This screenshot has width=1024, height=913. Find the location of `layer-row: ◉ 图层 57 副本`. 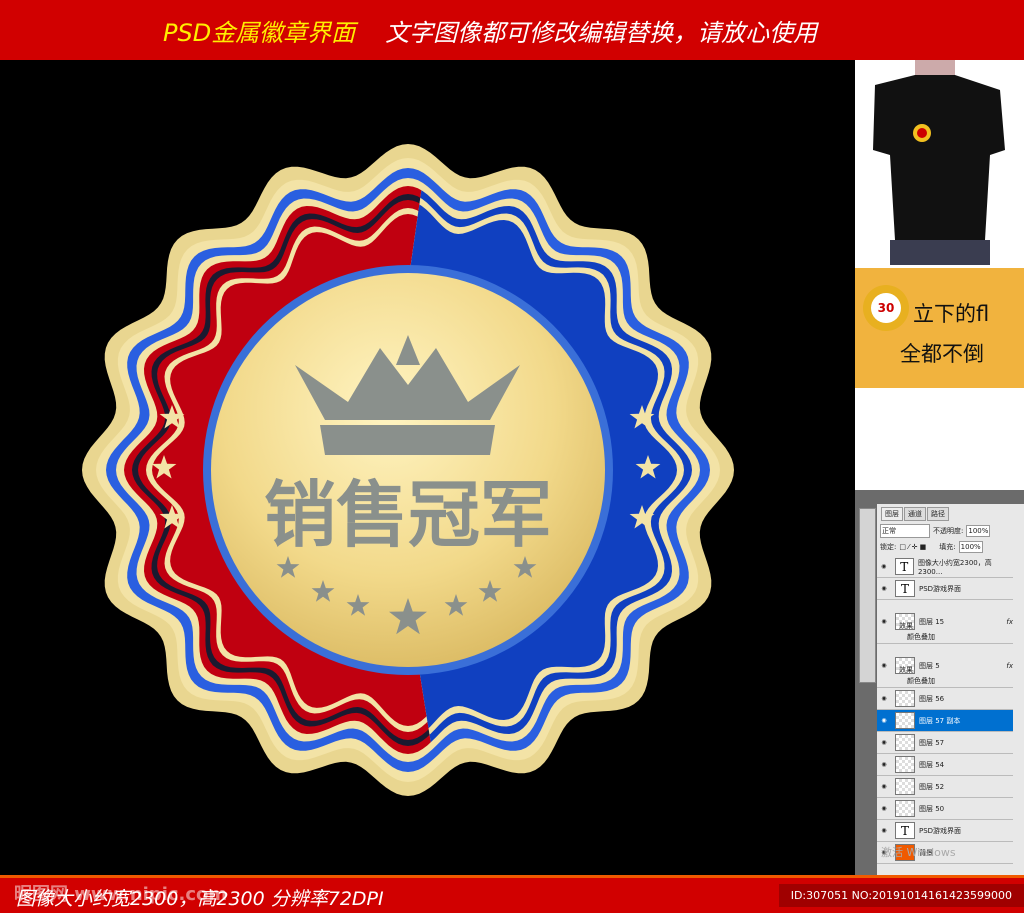

layer-row: ◉ 图层 57 副本 is located at coordinates (945, 721).